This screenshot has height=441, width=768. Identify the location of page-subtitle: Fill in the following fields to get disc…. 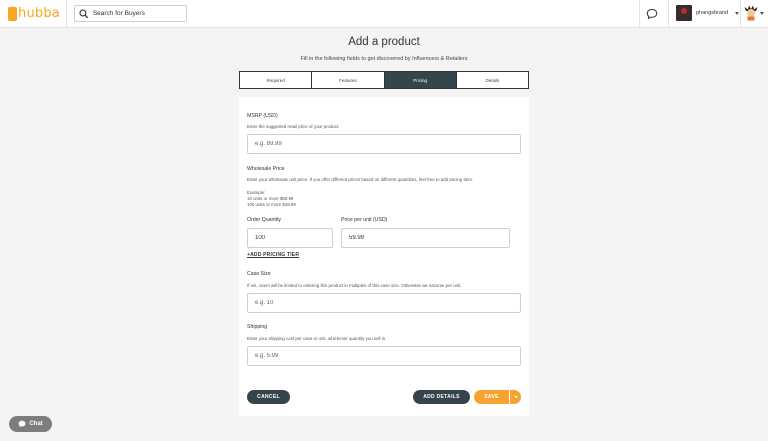
(384, 59).